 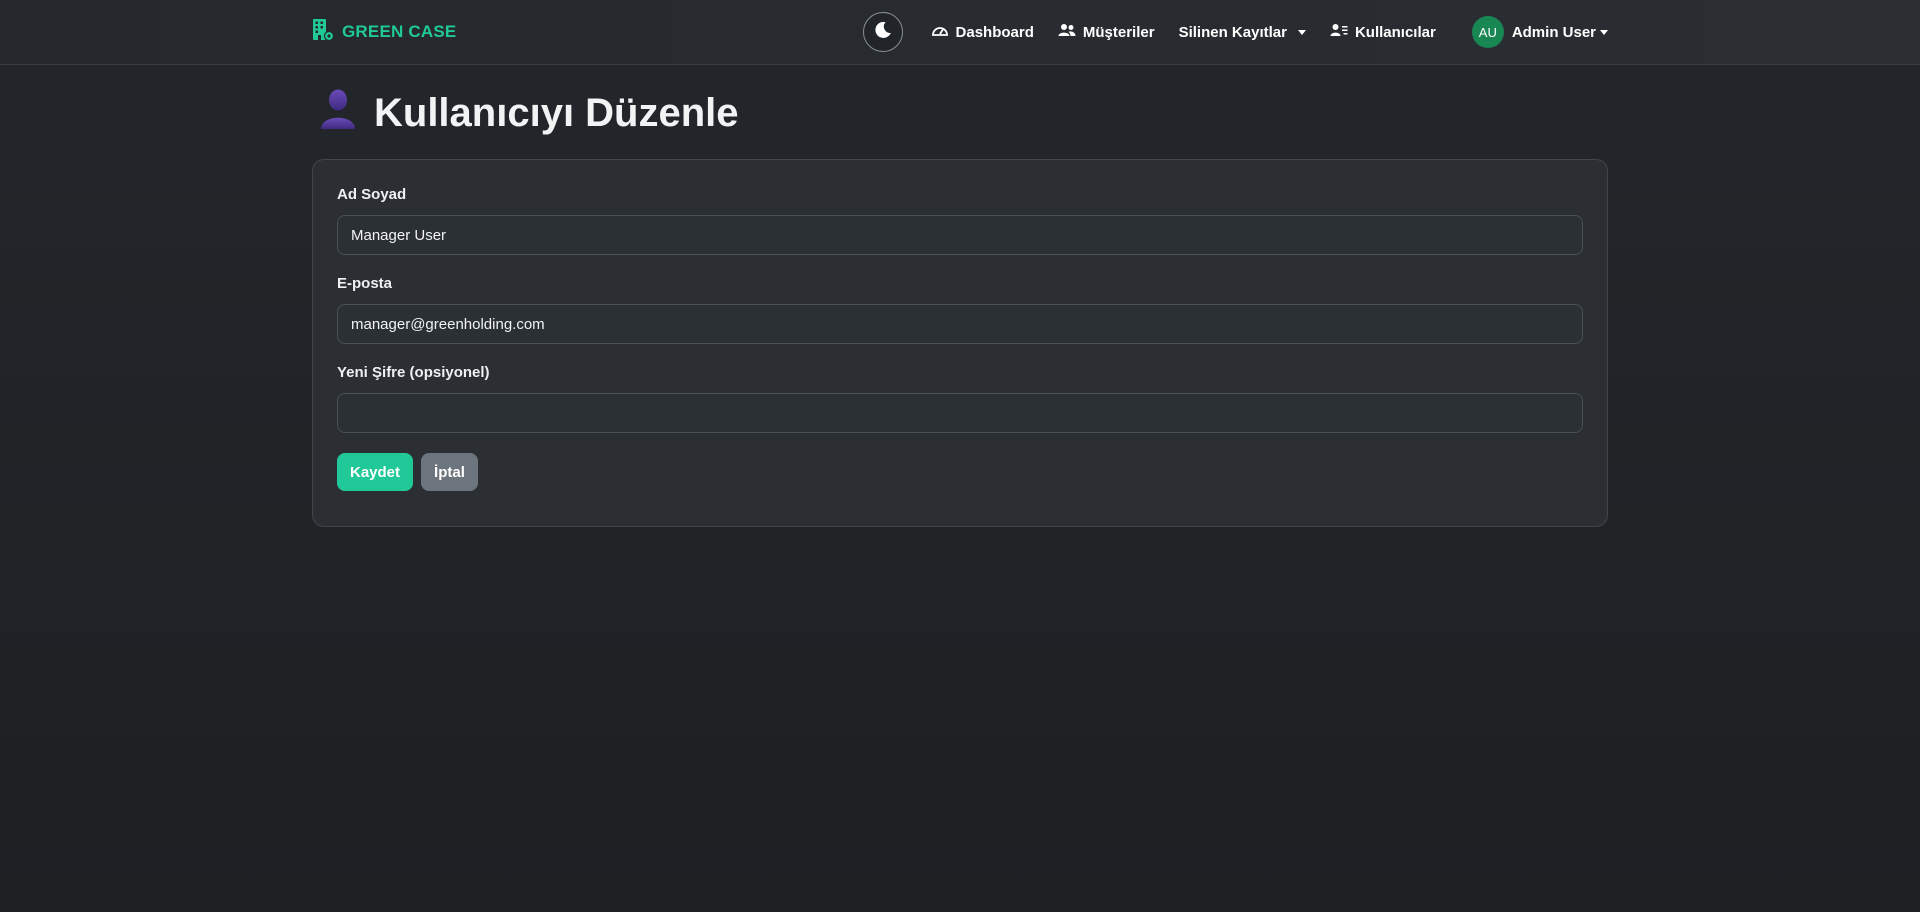 What do you see at coordinates (1395, 32) in the screenshot?
I see `nav-link-users-label: Kullanıcılar` at bounding box center [1395, 32].